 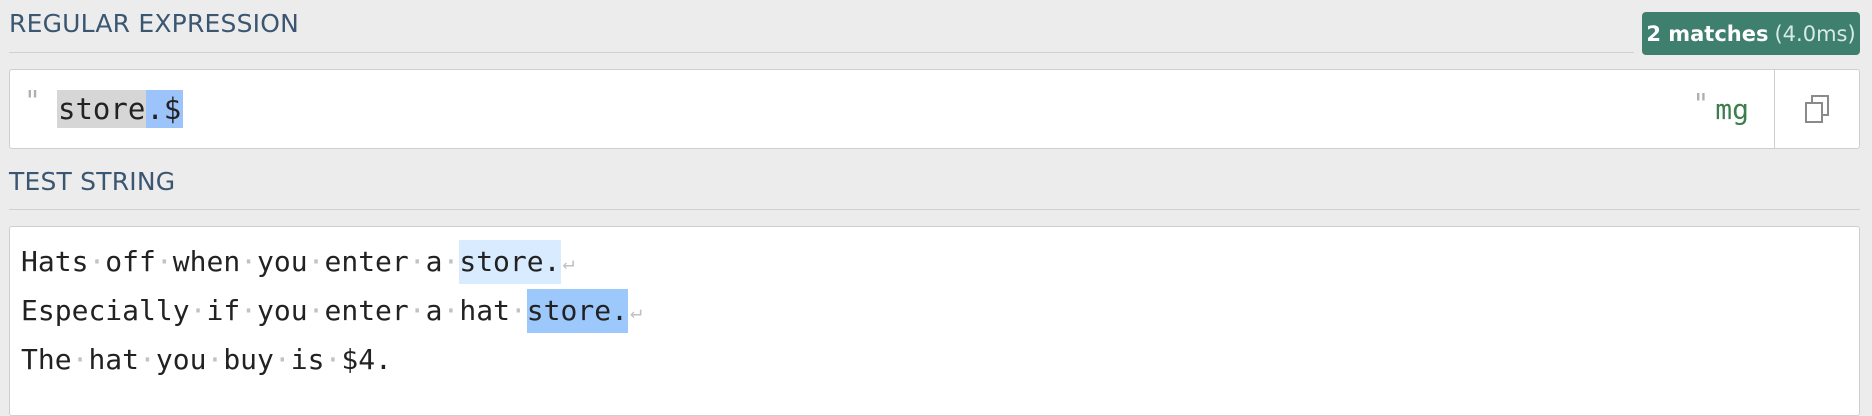 I want to click on match-time: (4.0ms), so click(x=1815, y=33).